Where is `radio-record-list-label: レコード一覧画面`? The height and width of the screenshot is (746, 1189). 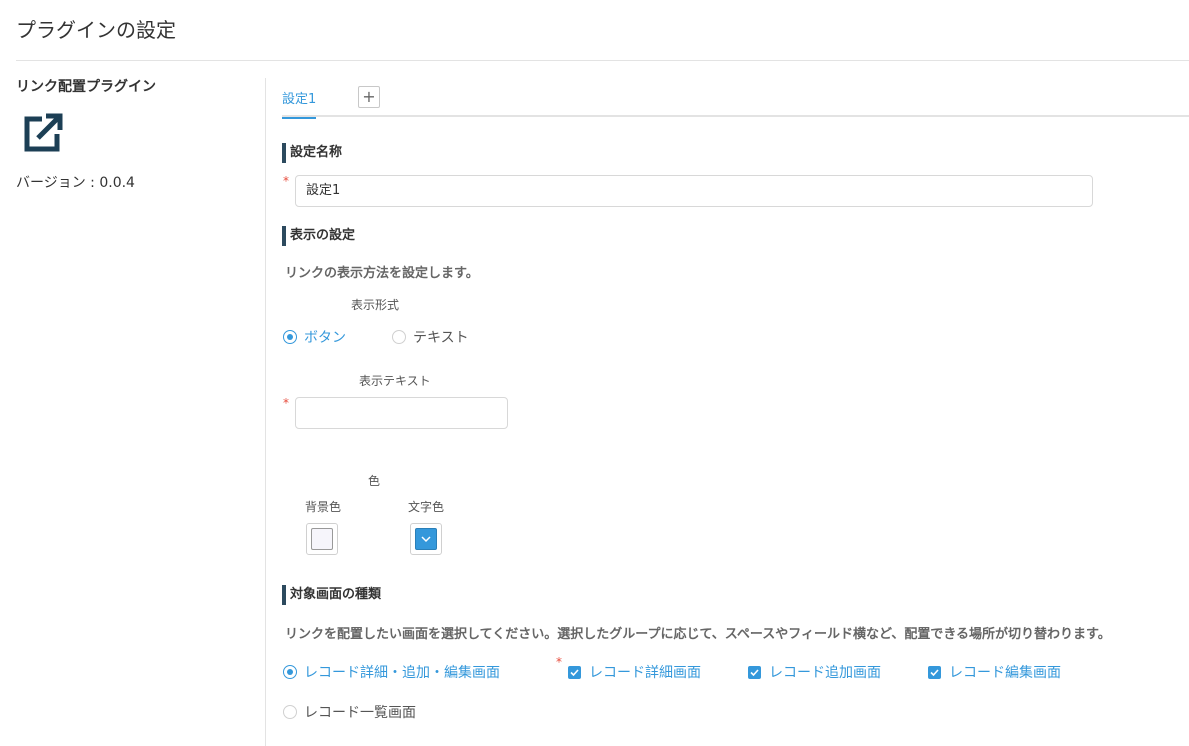 radio-record-list-label: レコード一覧画面 is located at coordinates (360, 713).